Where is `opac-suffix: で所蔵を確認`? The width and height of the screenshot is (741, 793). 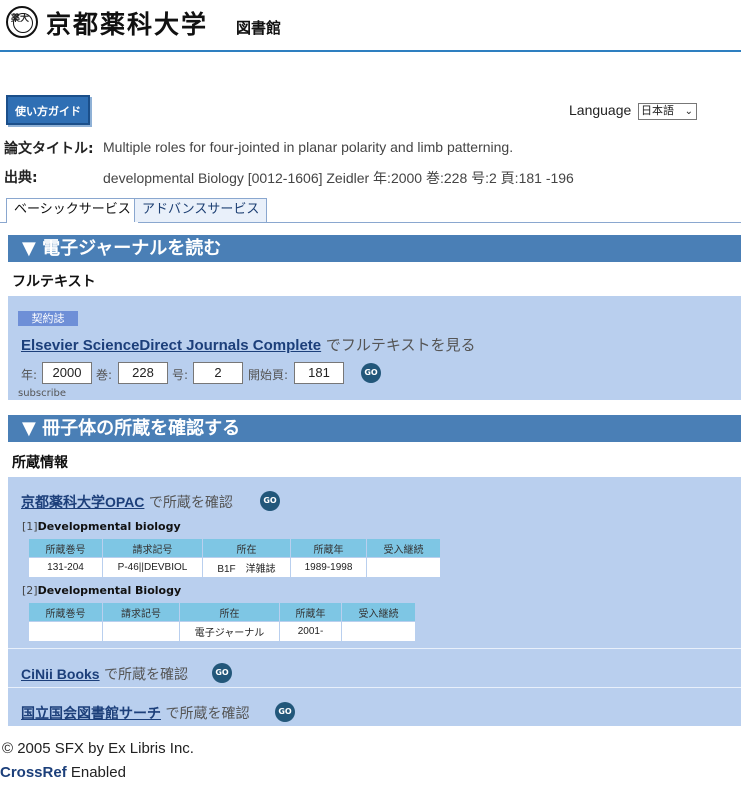
opac-suffix: で所蔵を確認 is located at coordinates (190, 503).